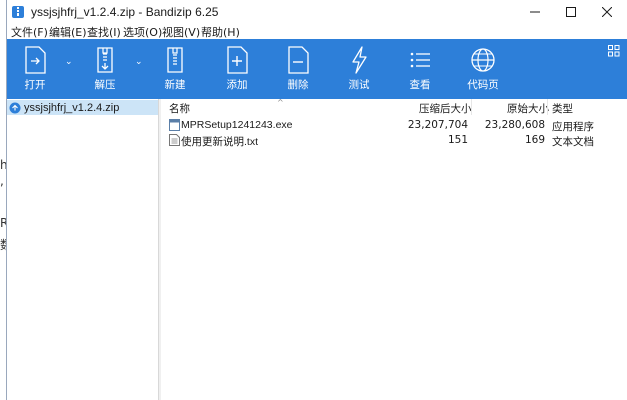  I want to click on menu-bar: 文件(F) 编辑(E) 查找(I) 选项(O) 视图(V) 帮助(H), so click(317, 31).